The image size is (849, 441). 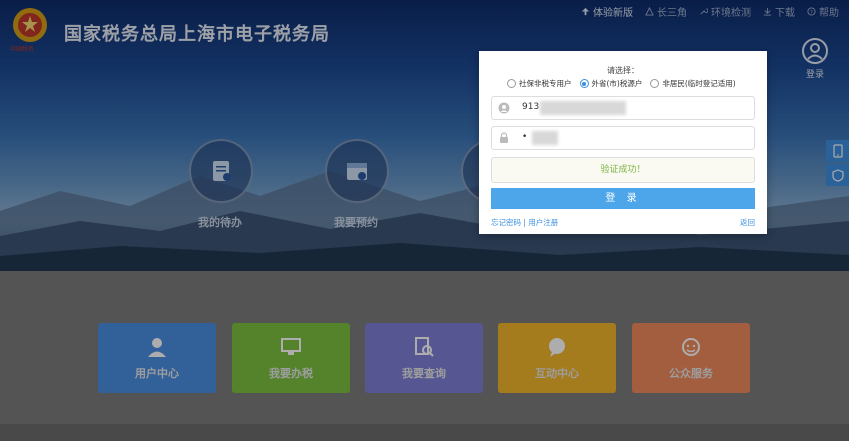 What do you see at coordinates (543, 222) in the screenshot?
I see `register-link: 用户注册` at bounding box center [543, 222].